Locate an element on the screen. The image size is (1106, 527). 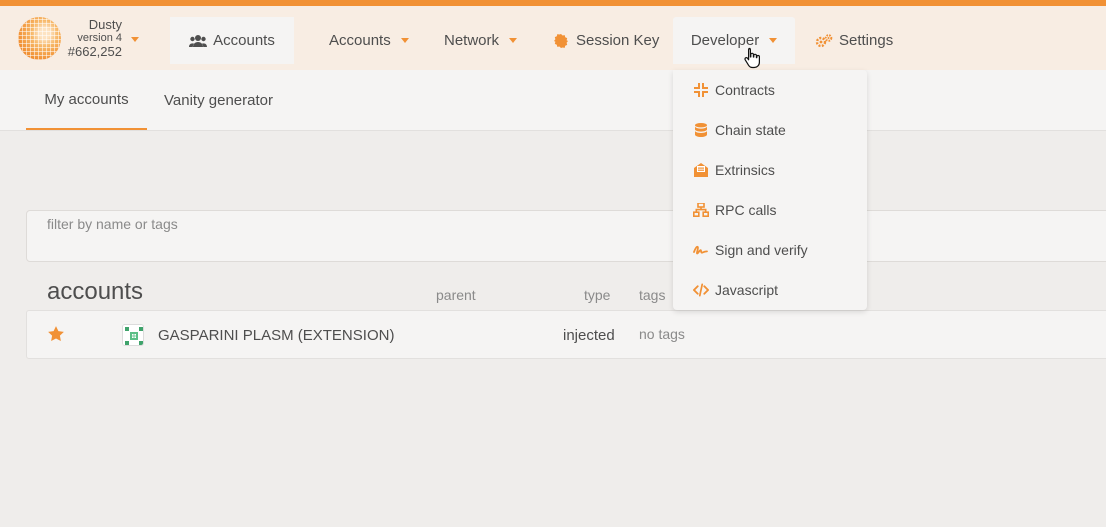
tab-vanity-generator: Vanity generator is located at coordinates (218, 100).